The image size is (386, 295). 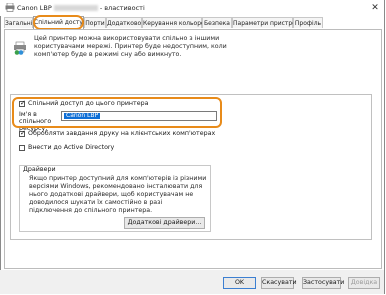 I want to click on tab-highlight-callout, so click(x=58, y=22).